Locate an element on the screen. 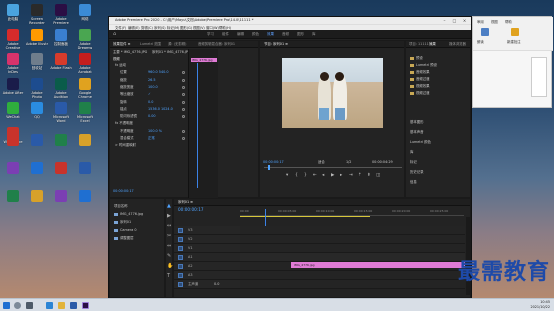  go-to-out-icon: ⇥ is located at coordinates (351, 175).